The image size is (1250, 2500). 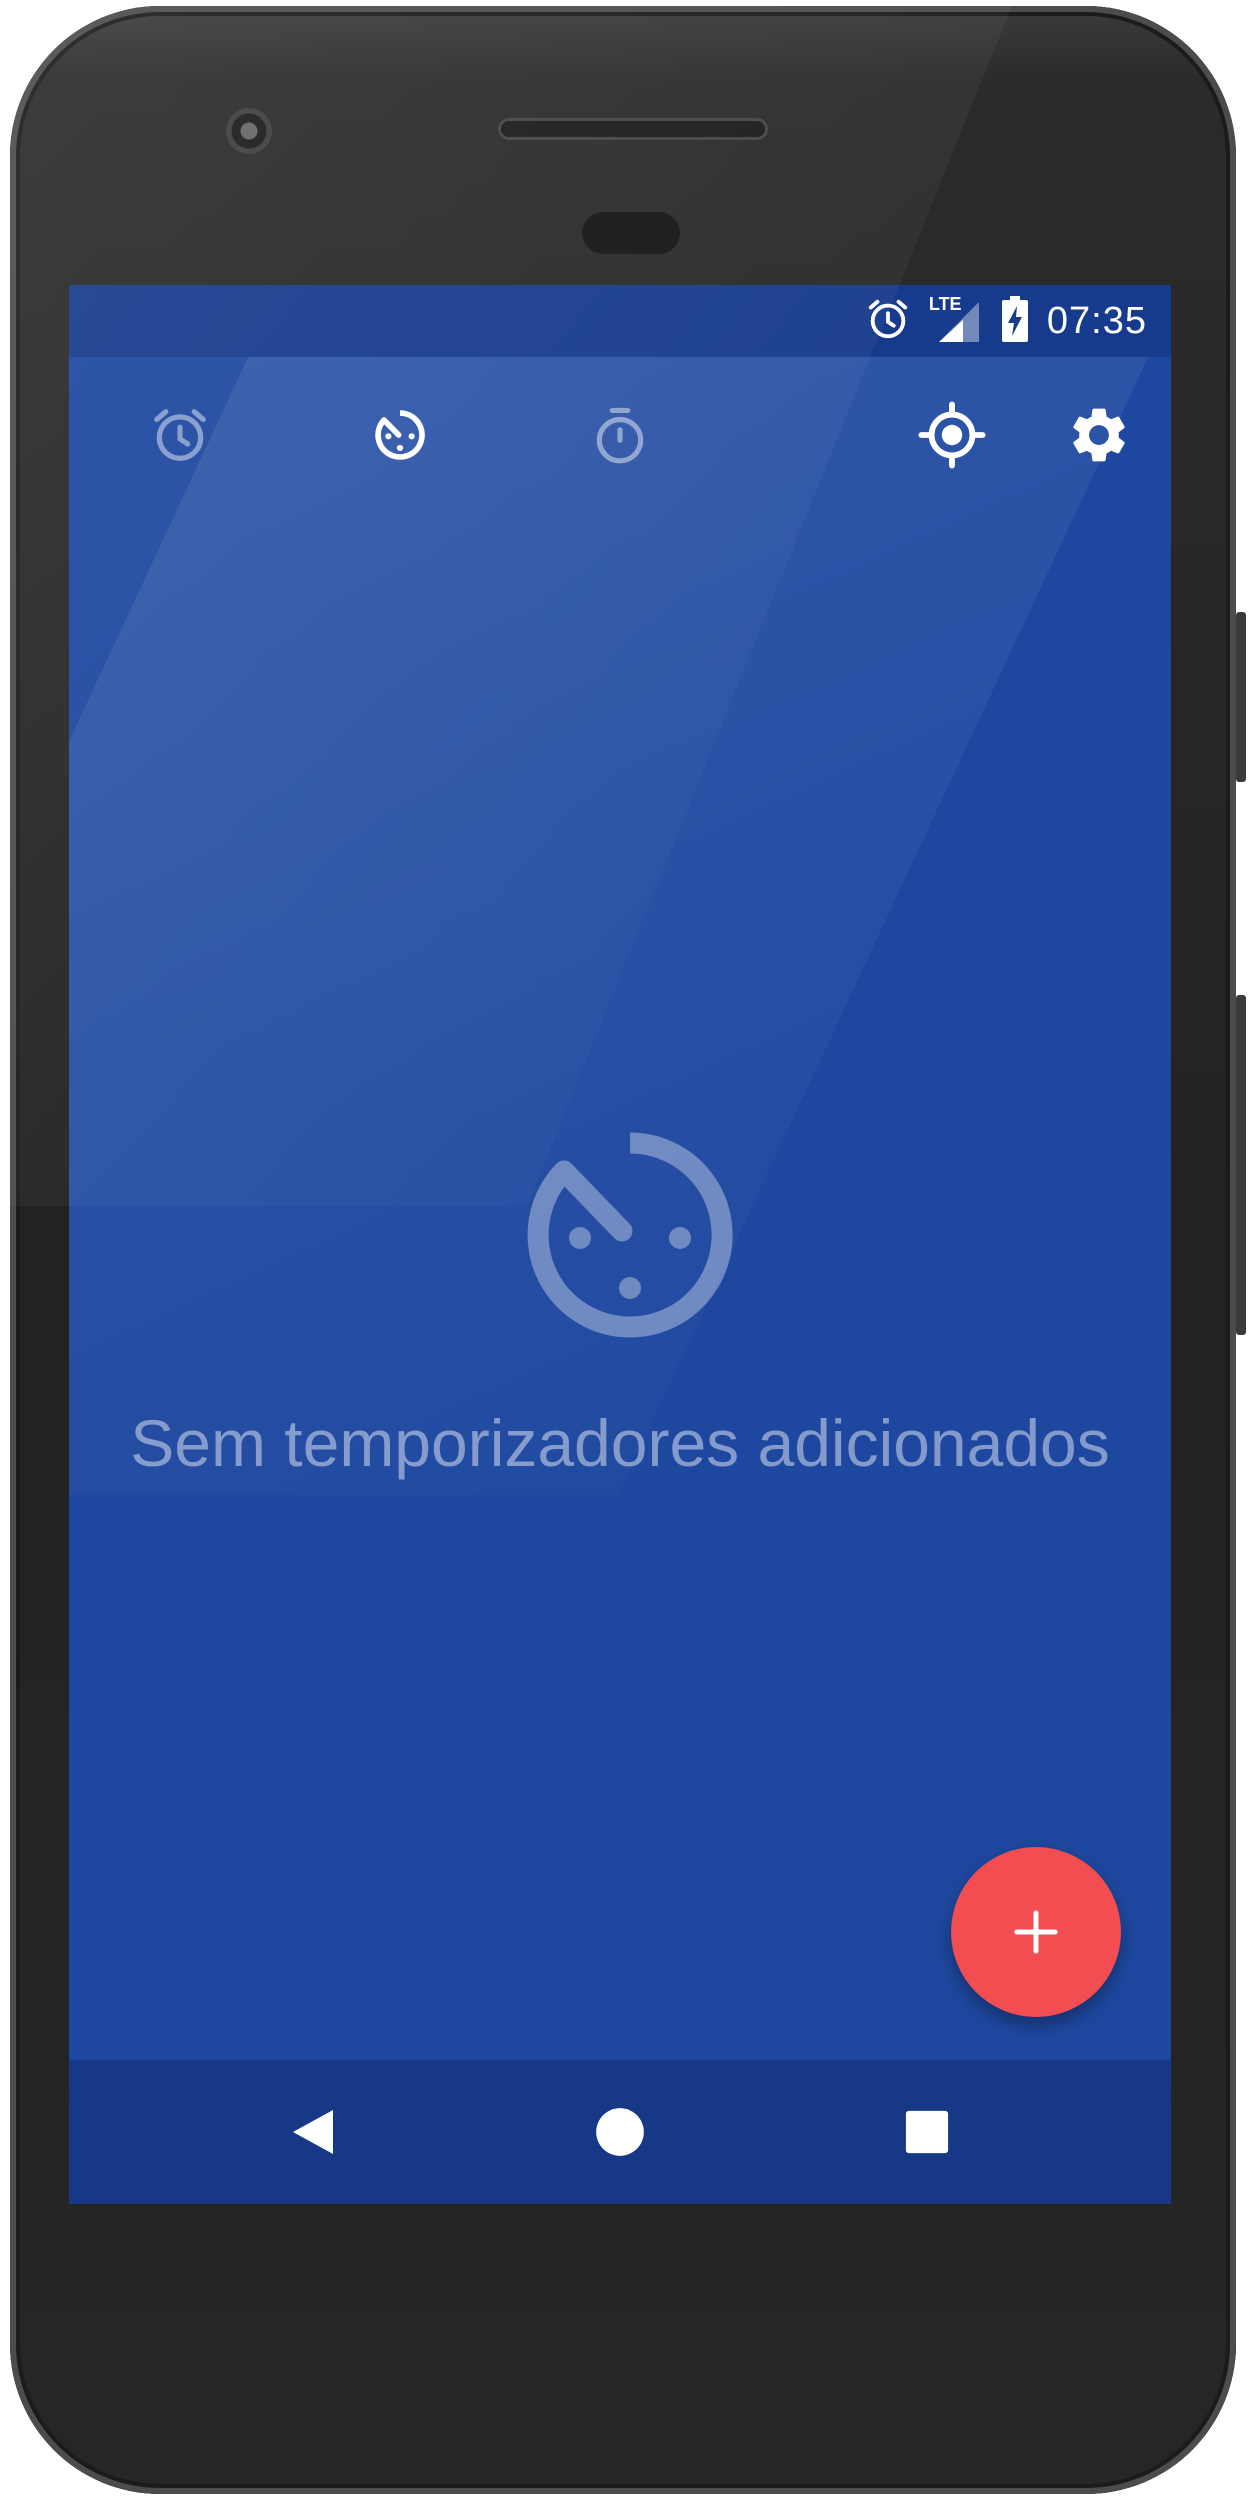 I want to click on tab-timer, so click(x=400, y=435).